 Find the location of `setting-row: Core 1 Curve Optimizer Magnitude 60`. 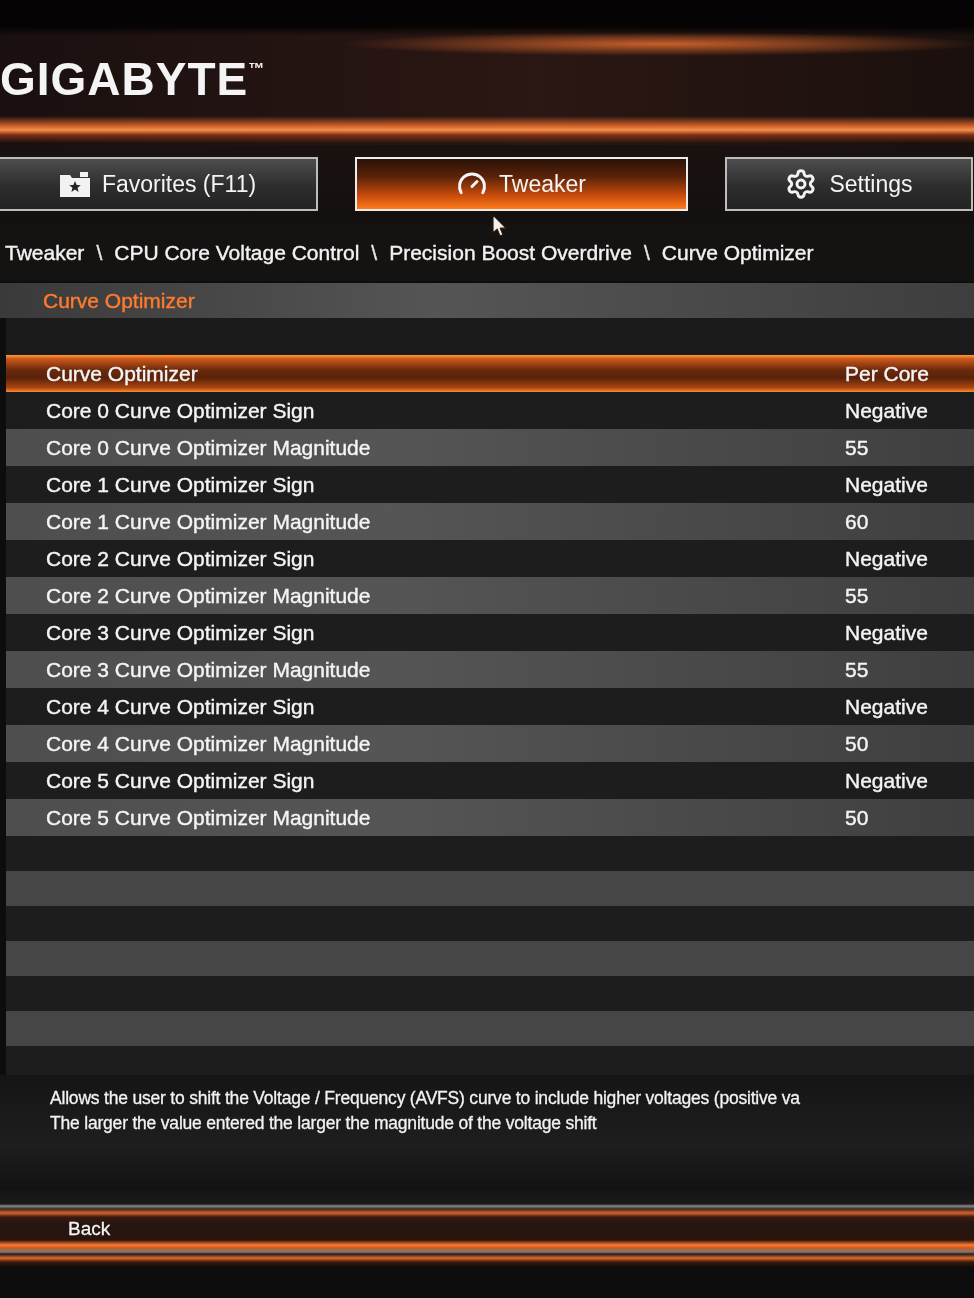

setting-row: Core 1 Curve Optimizer Magnitude 60 is located at coordinates (490, 521).